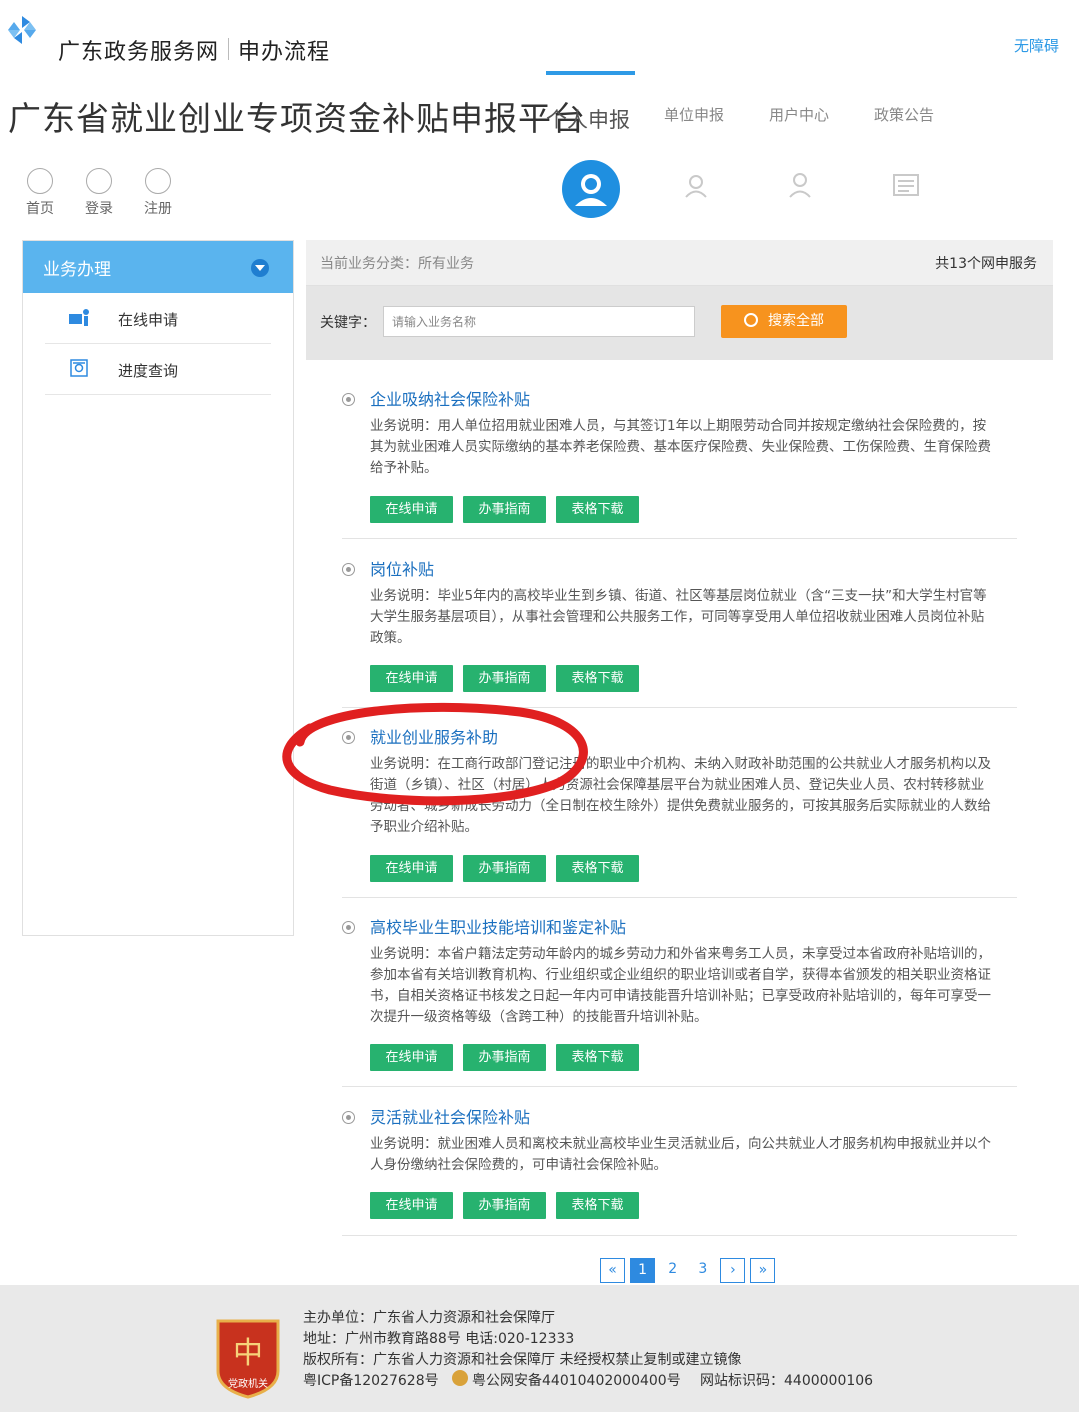 Image resolution: width=1079 pixels, height=1412 pixels. I want to click on tab-policy: 政策公告, so click(904, 114).